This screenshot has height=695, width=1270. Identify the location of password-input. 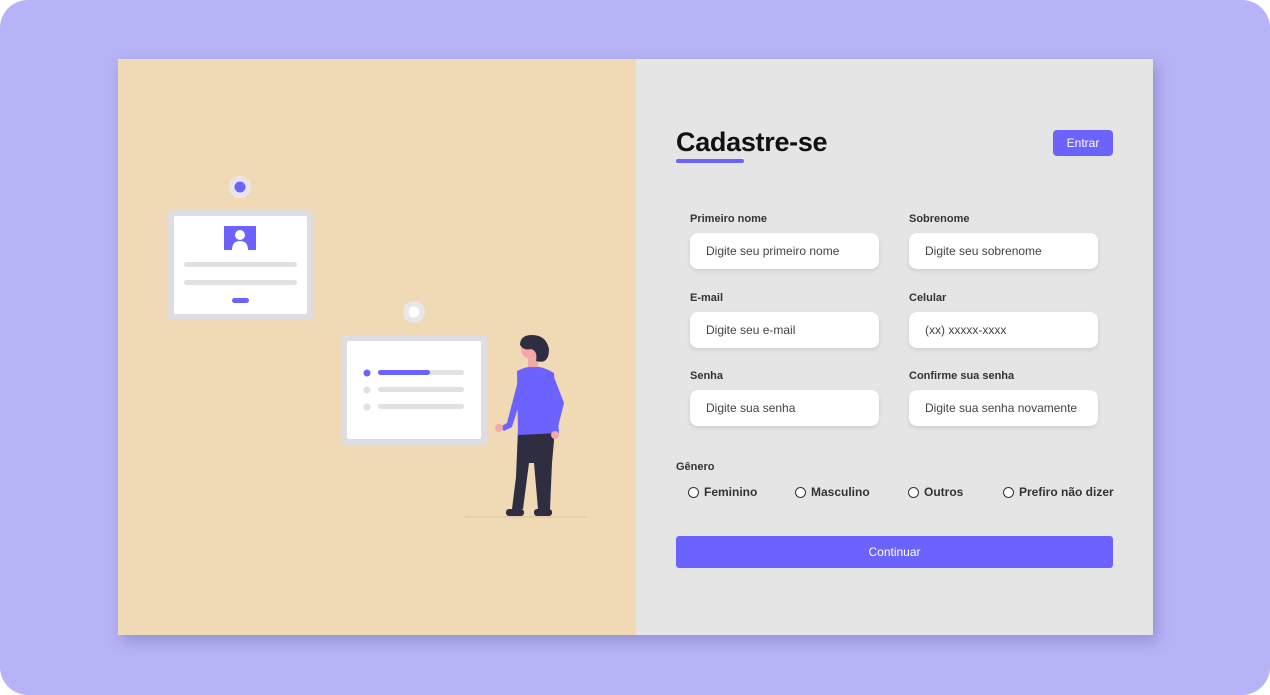
(784, 408).